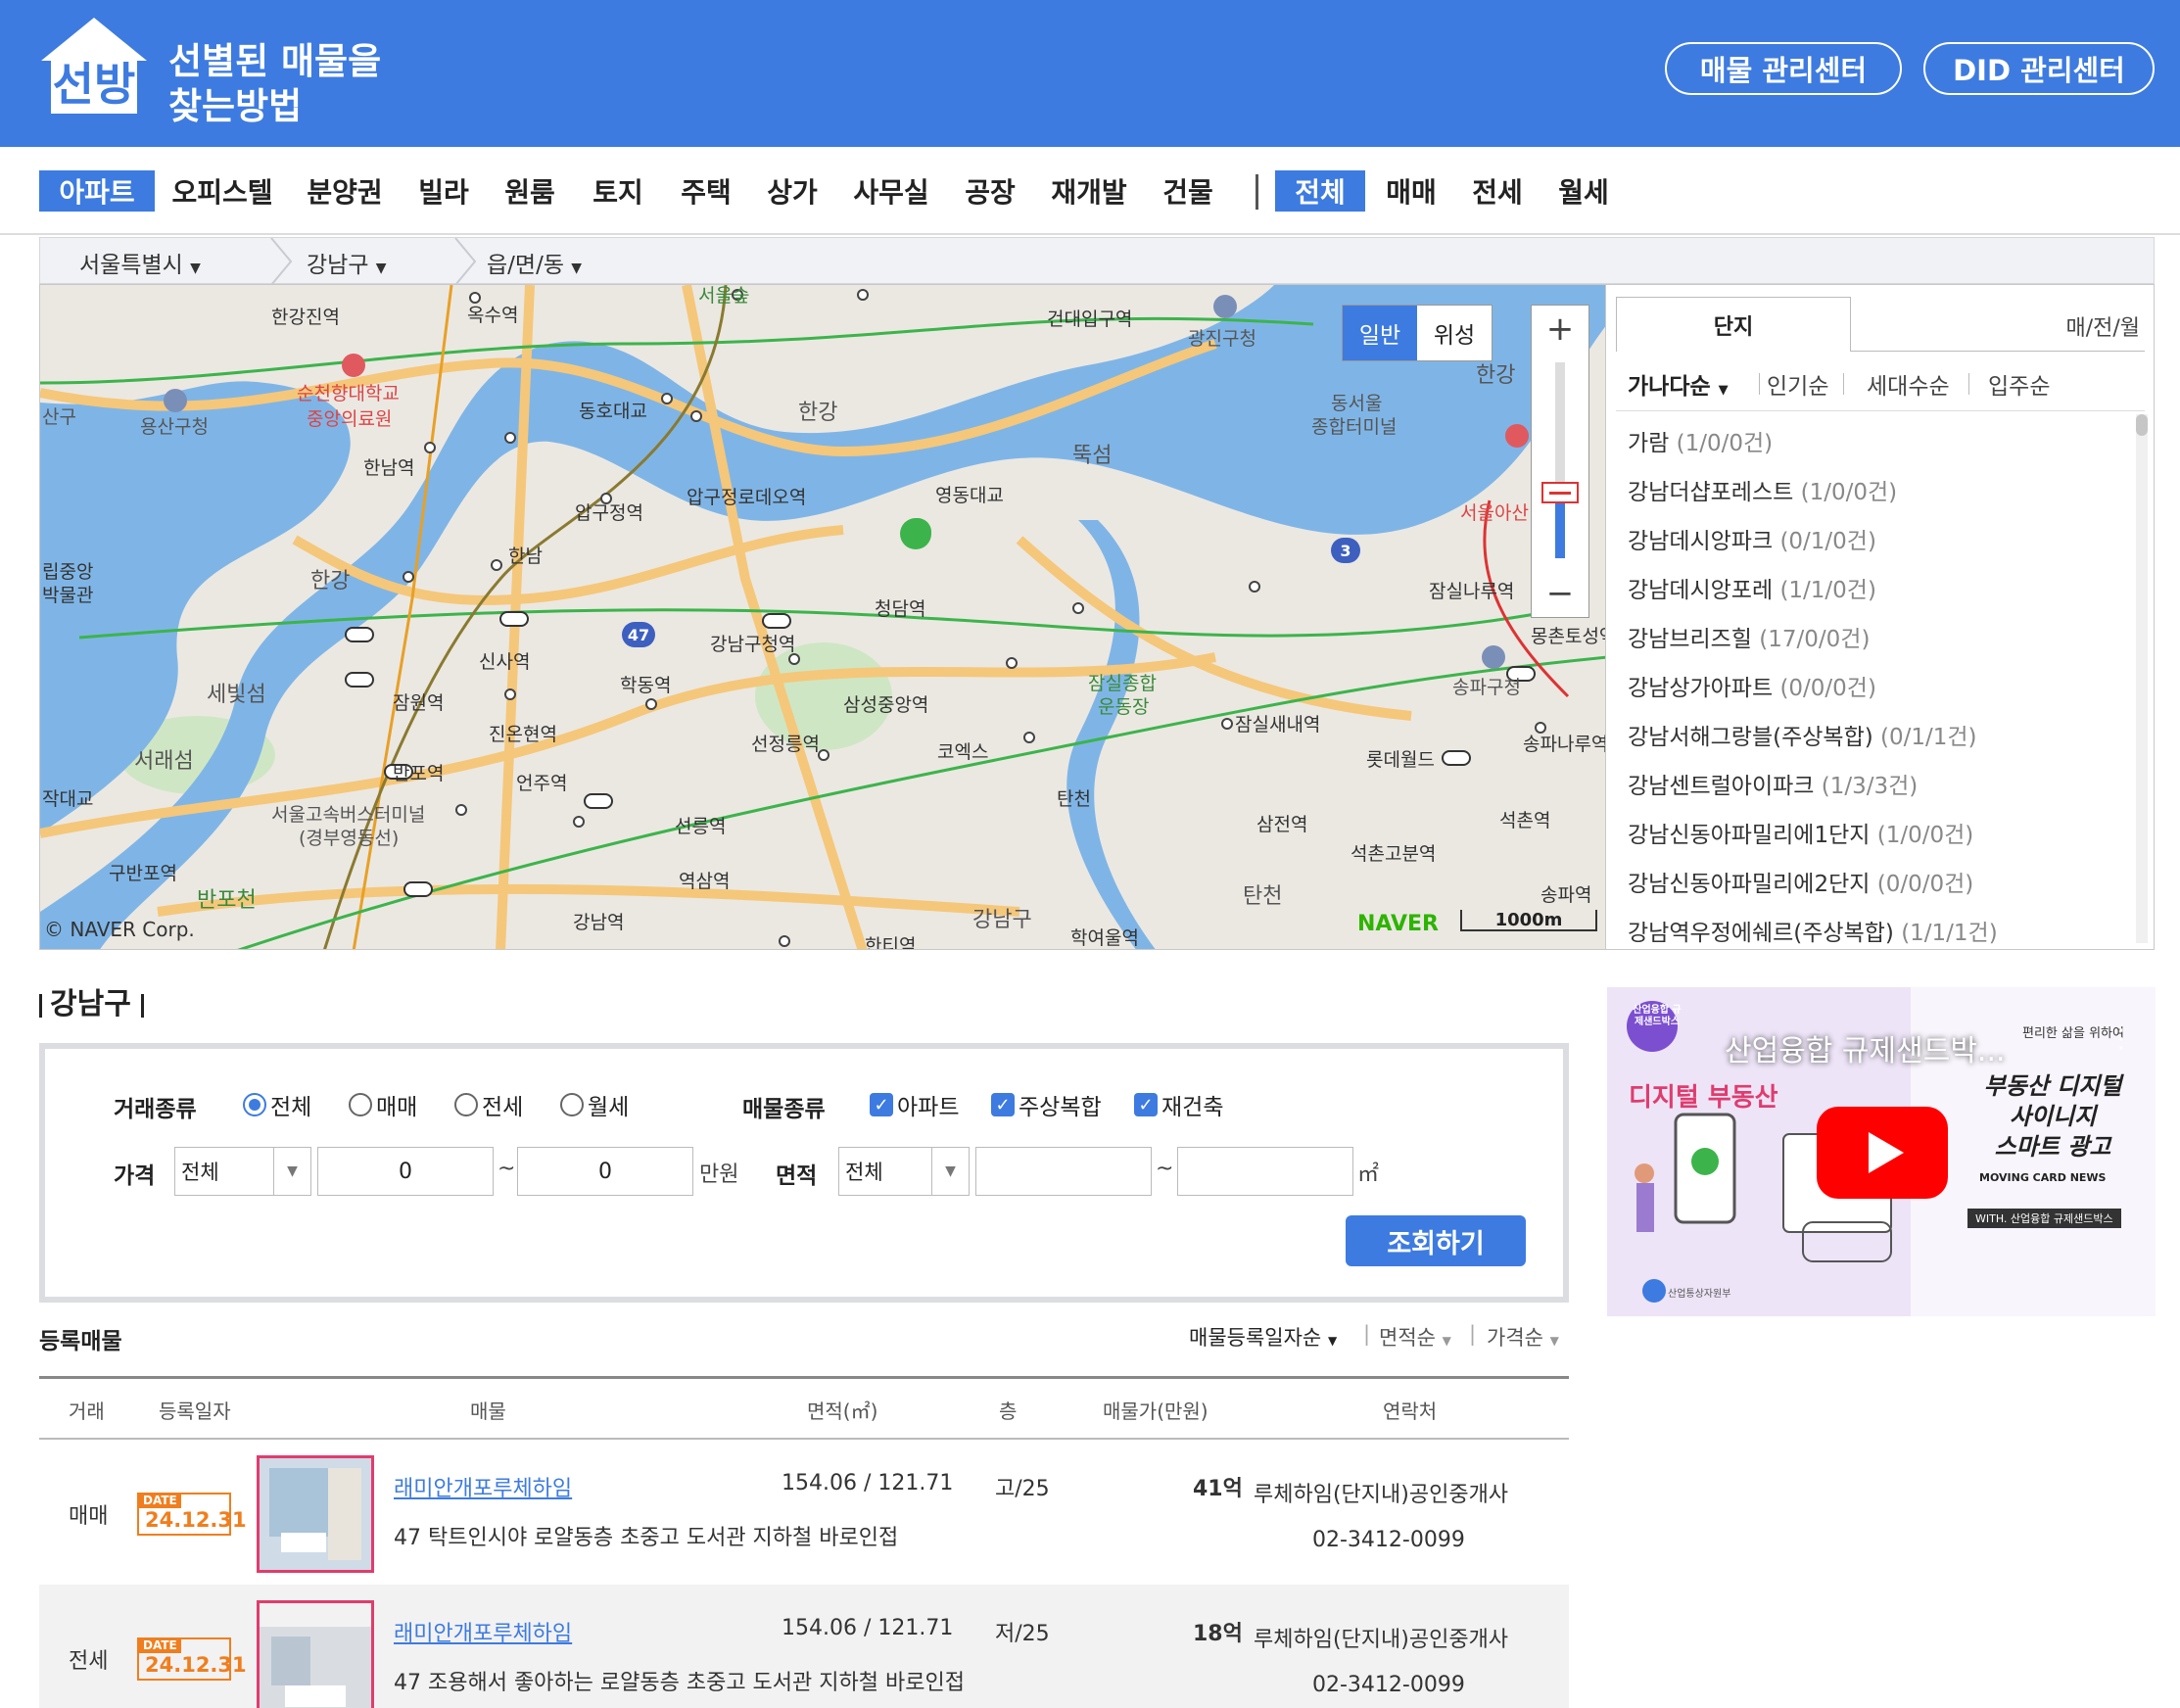 The width and height of the screenshot is (2180, 1708). What do you see at coordinates (1497, 191) in the screenshot?
I see `tab-deal-jeonse: 전세` at bounding box center [1497, 191].